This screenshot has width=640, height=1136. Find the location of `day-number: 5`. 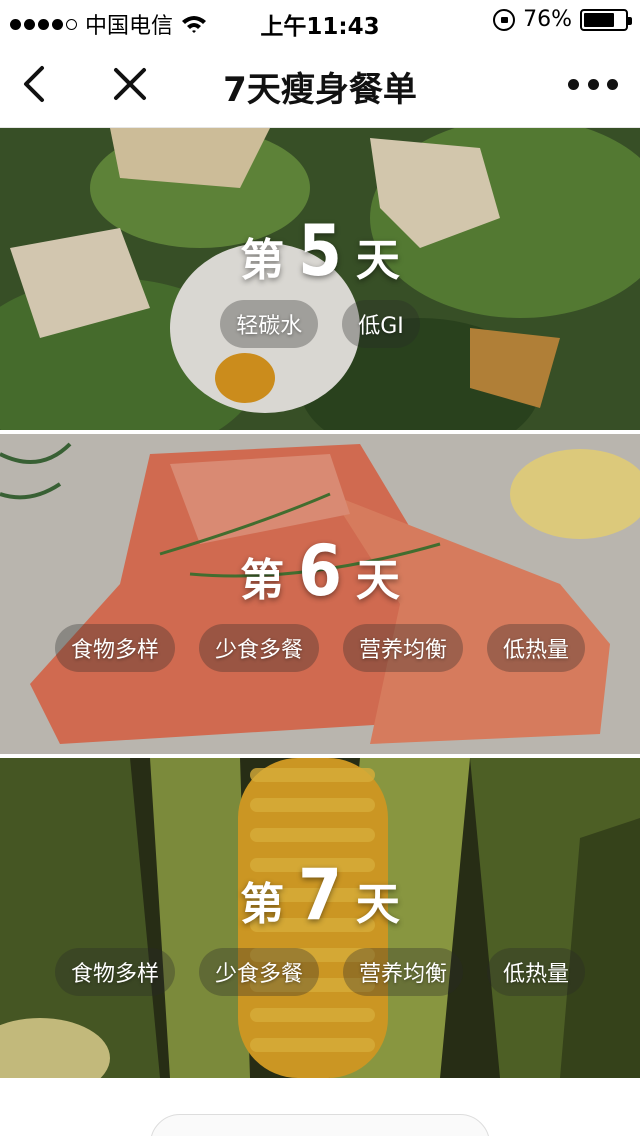

day-number: 5 is located at coordinates (320, 251).